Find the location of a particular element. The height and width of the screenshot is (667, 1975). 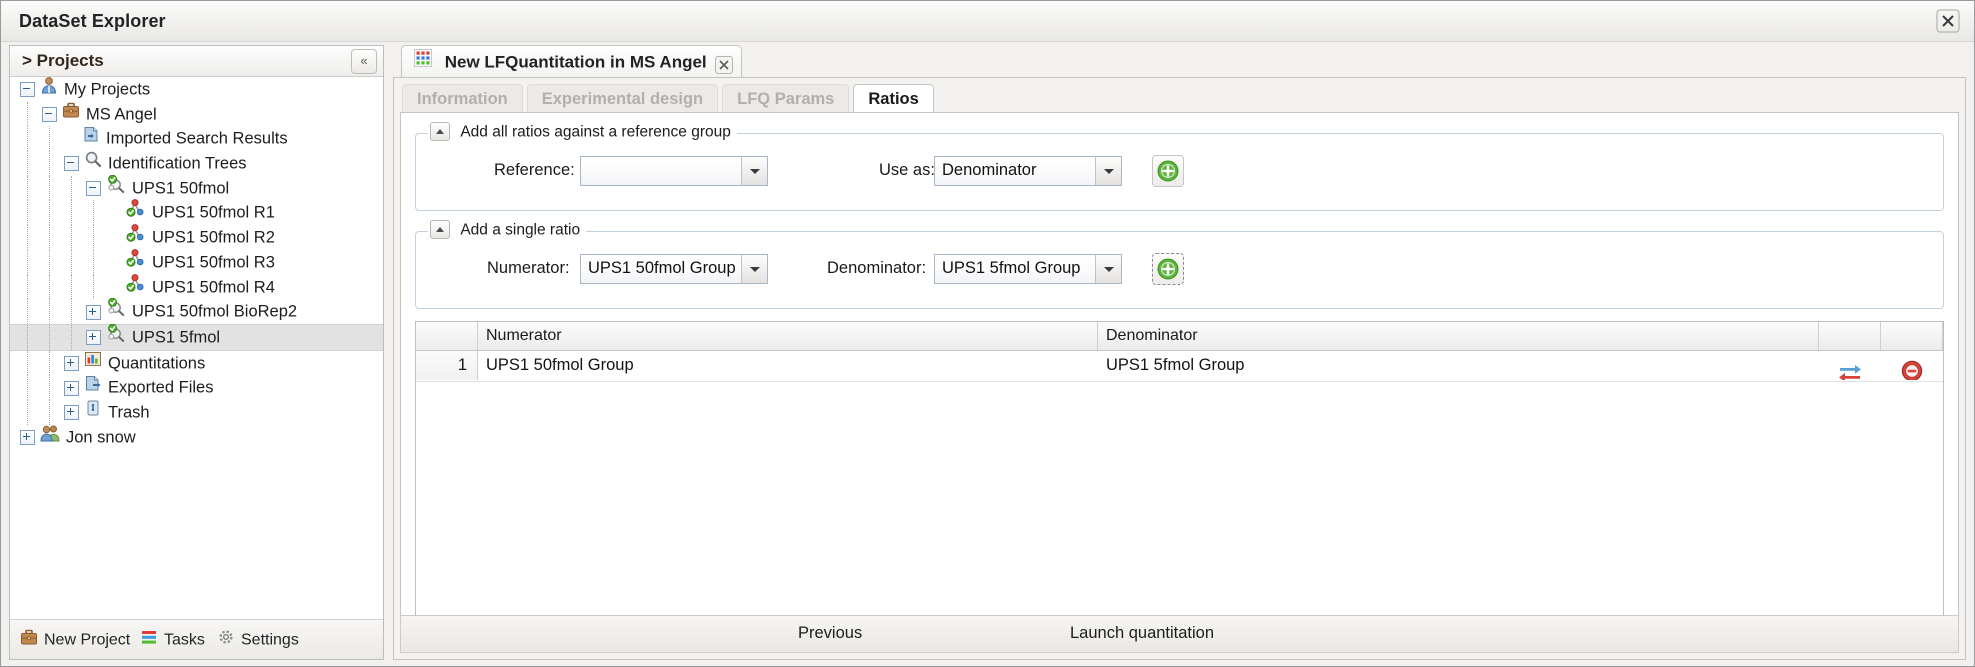

wizard-bottom-bar: Previous Launch quantitation is located at coordinates (1179, 634).